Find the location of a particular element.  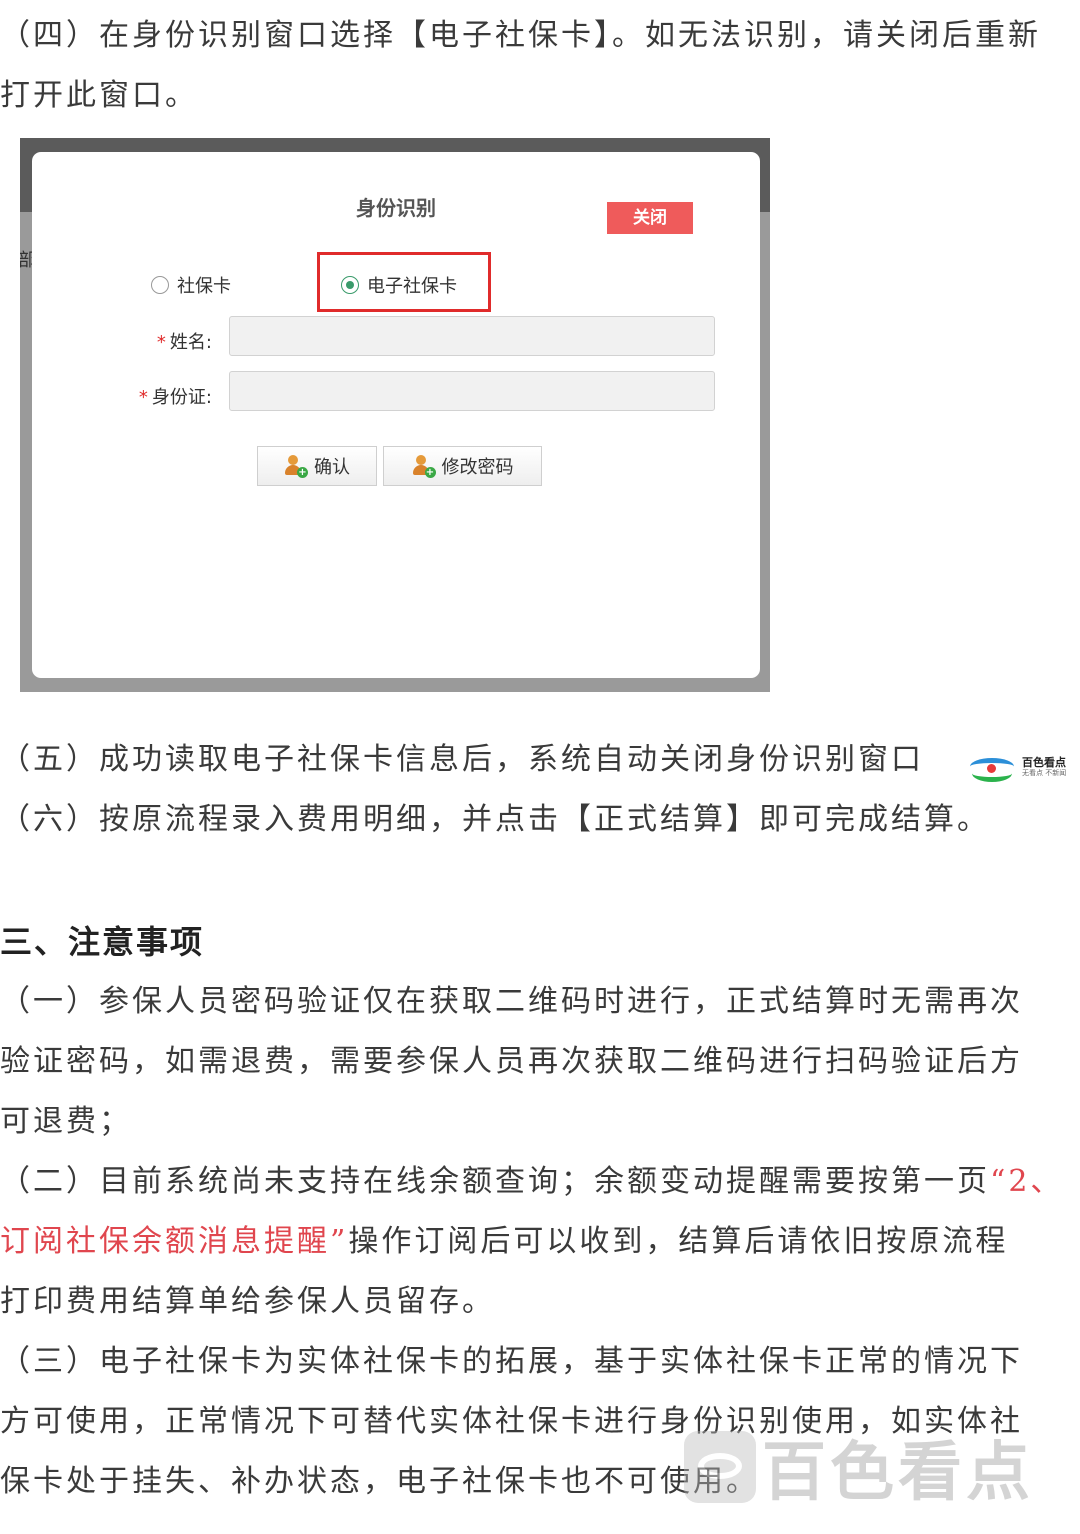

radio-social-security-card: 社保卡 is located at coordinates (191, 285).